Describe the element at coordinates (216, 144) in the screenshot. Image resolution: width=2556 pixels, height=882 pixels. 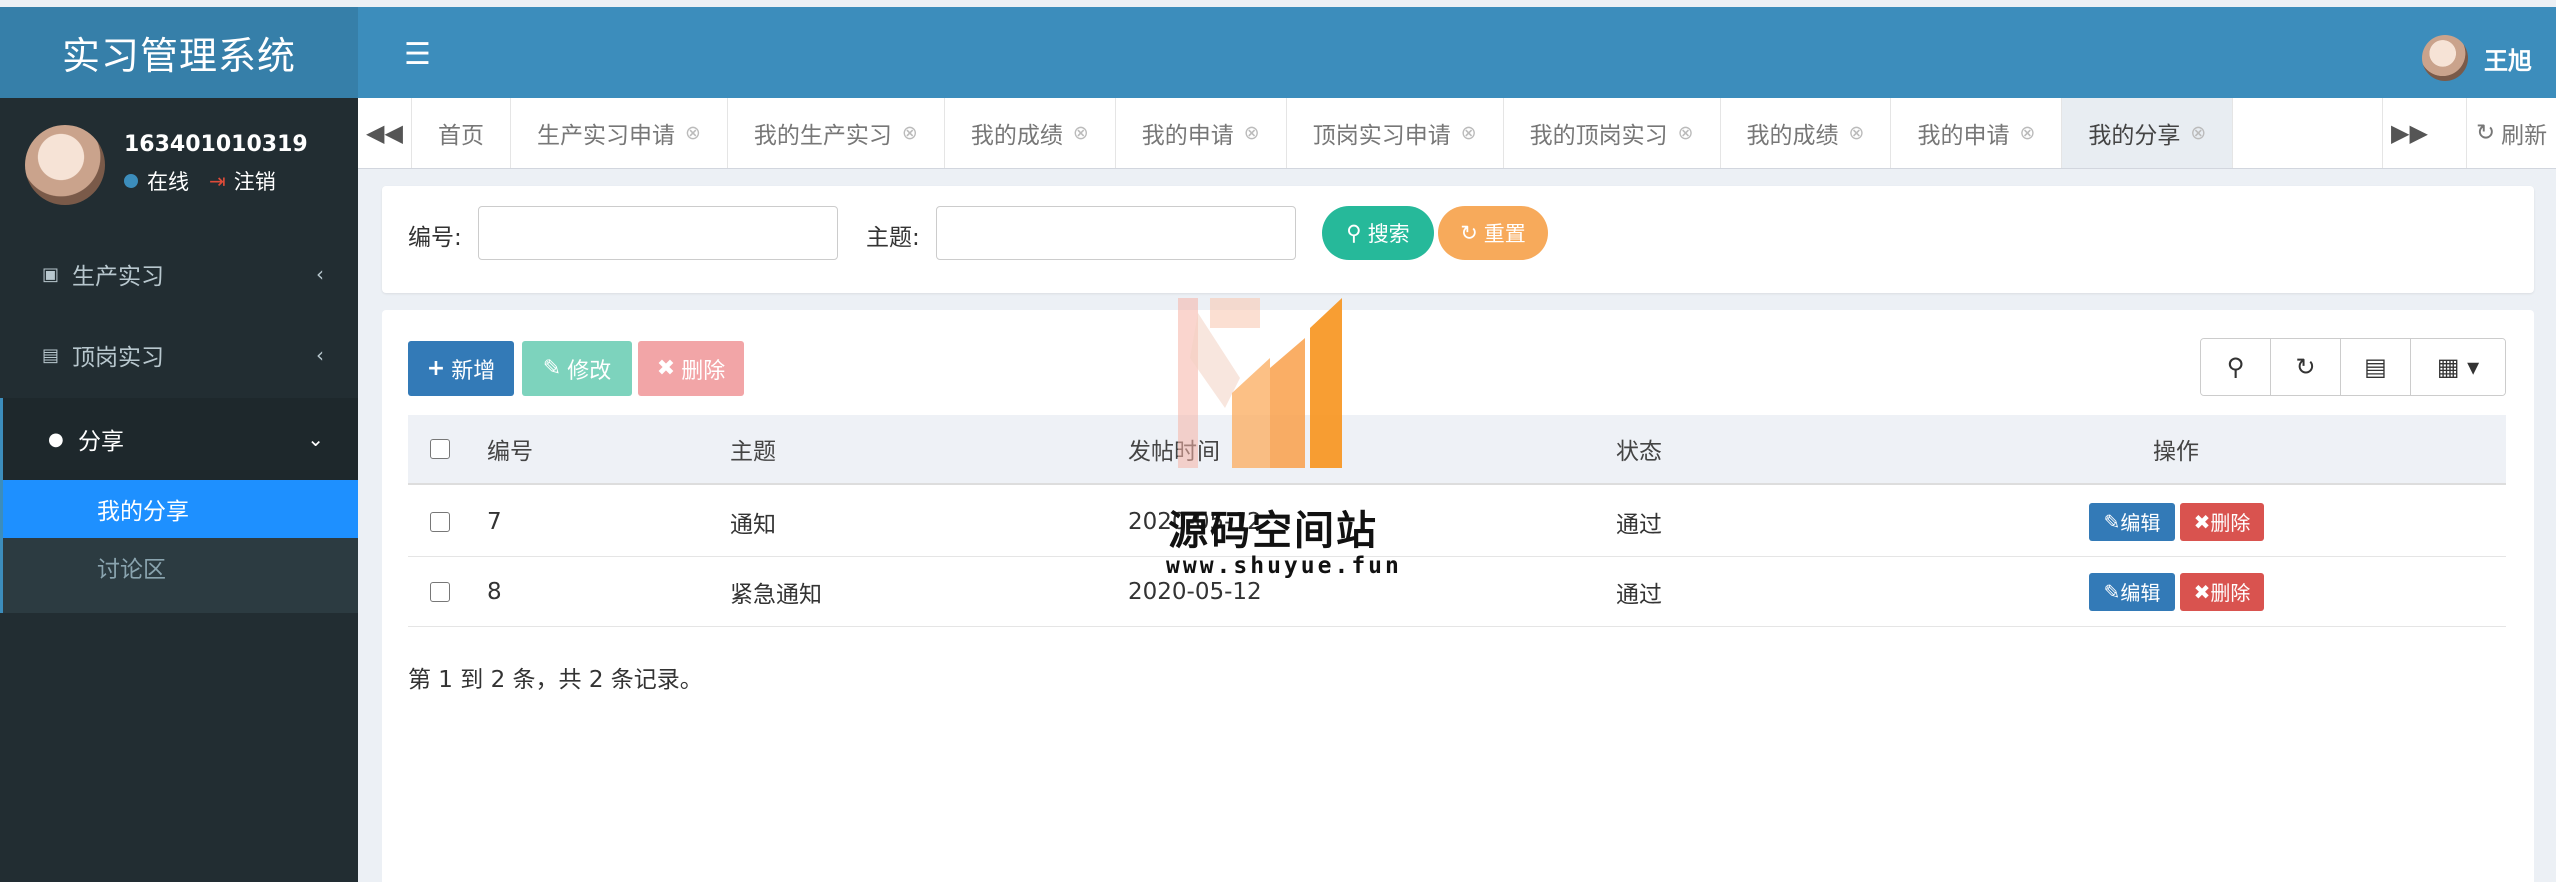
I see `user-id: 163401010319` at that location.